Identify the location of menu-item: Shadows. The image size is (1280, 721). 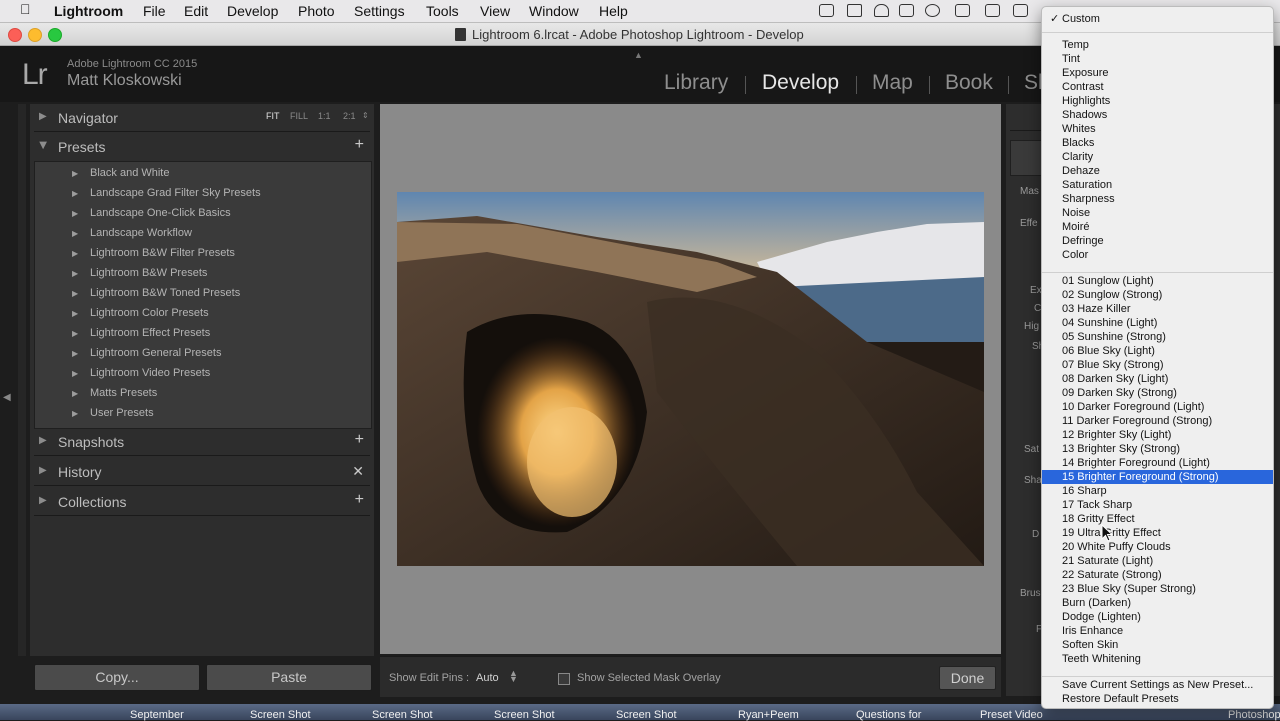
(1157, 115).